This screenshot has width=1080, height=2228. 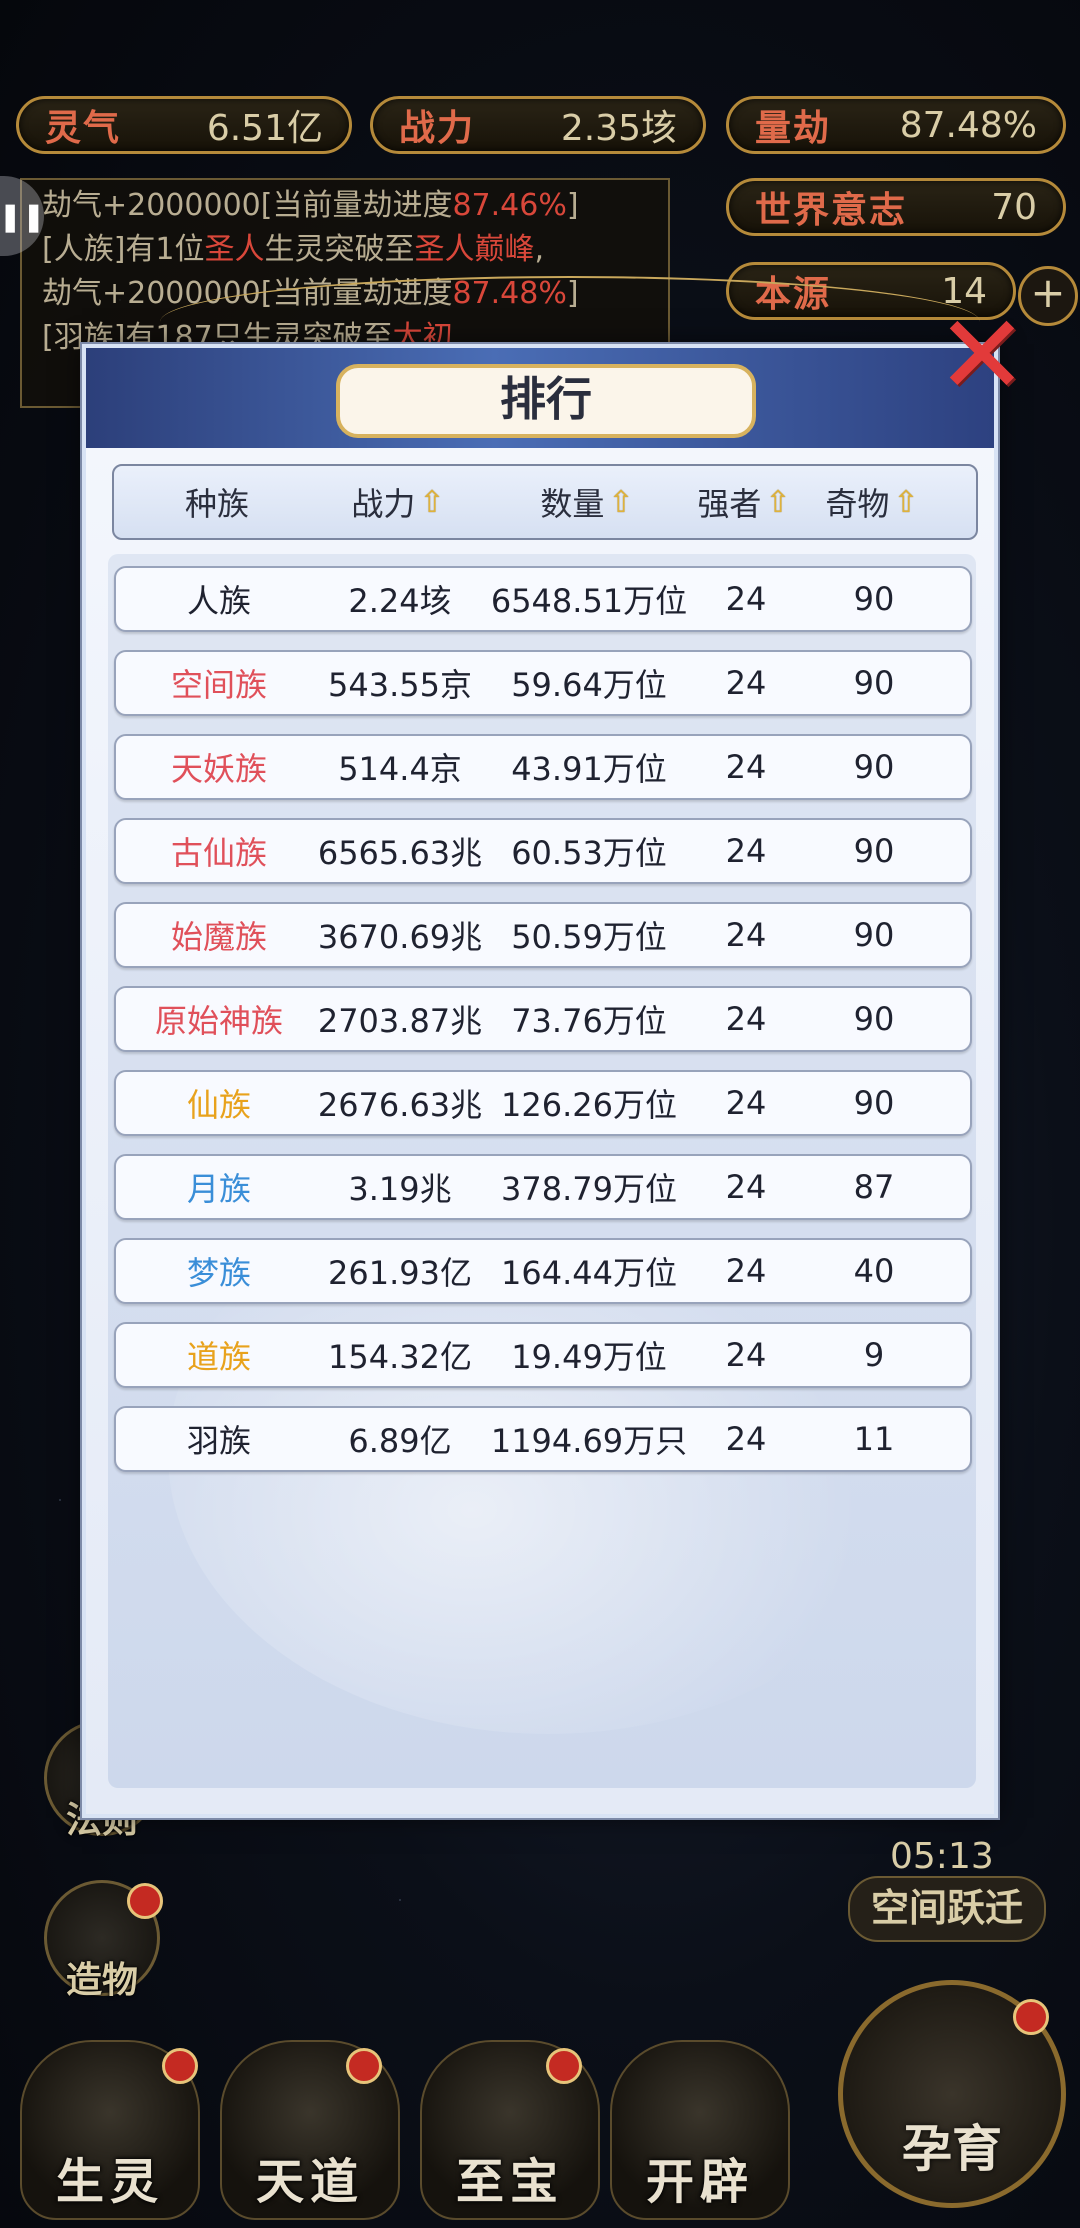 I want to click on power-value: 514.4京, so click(x=400, y=769).